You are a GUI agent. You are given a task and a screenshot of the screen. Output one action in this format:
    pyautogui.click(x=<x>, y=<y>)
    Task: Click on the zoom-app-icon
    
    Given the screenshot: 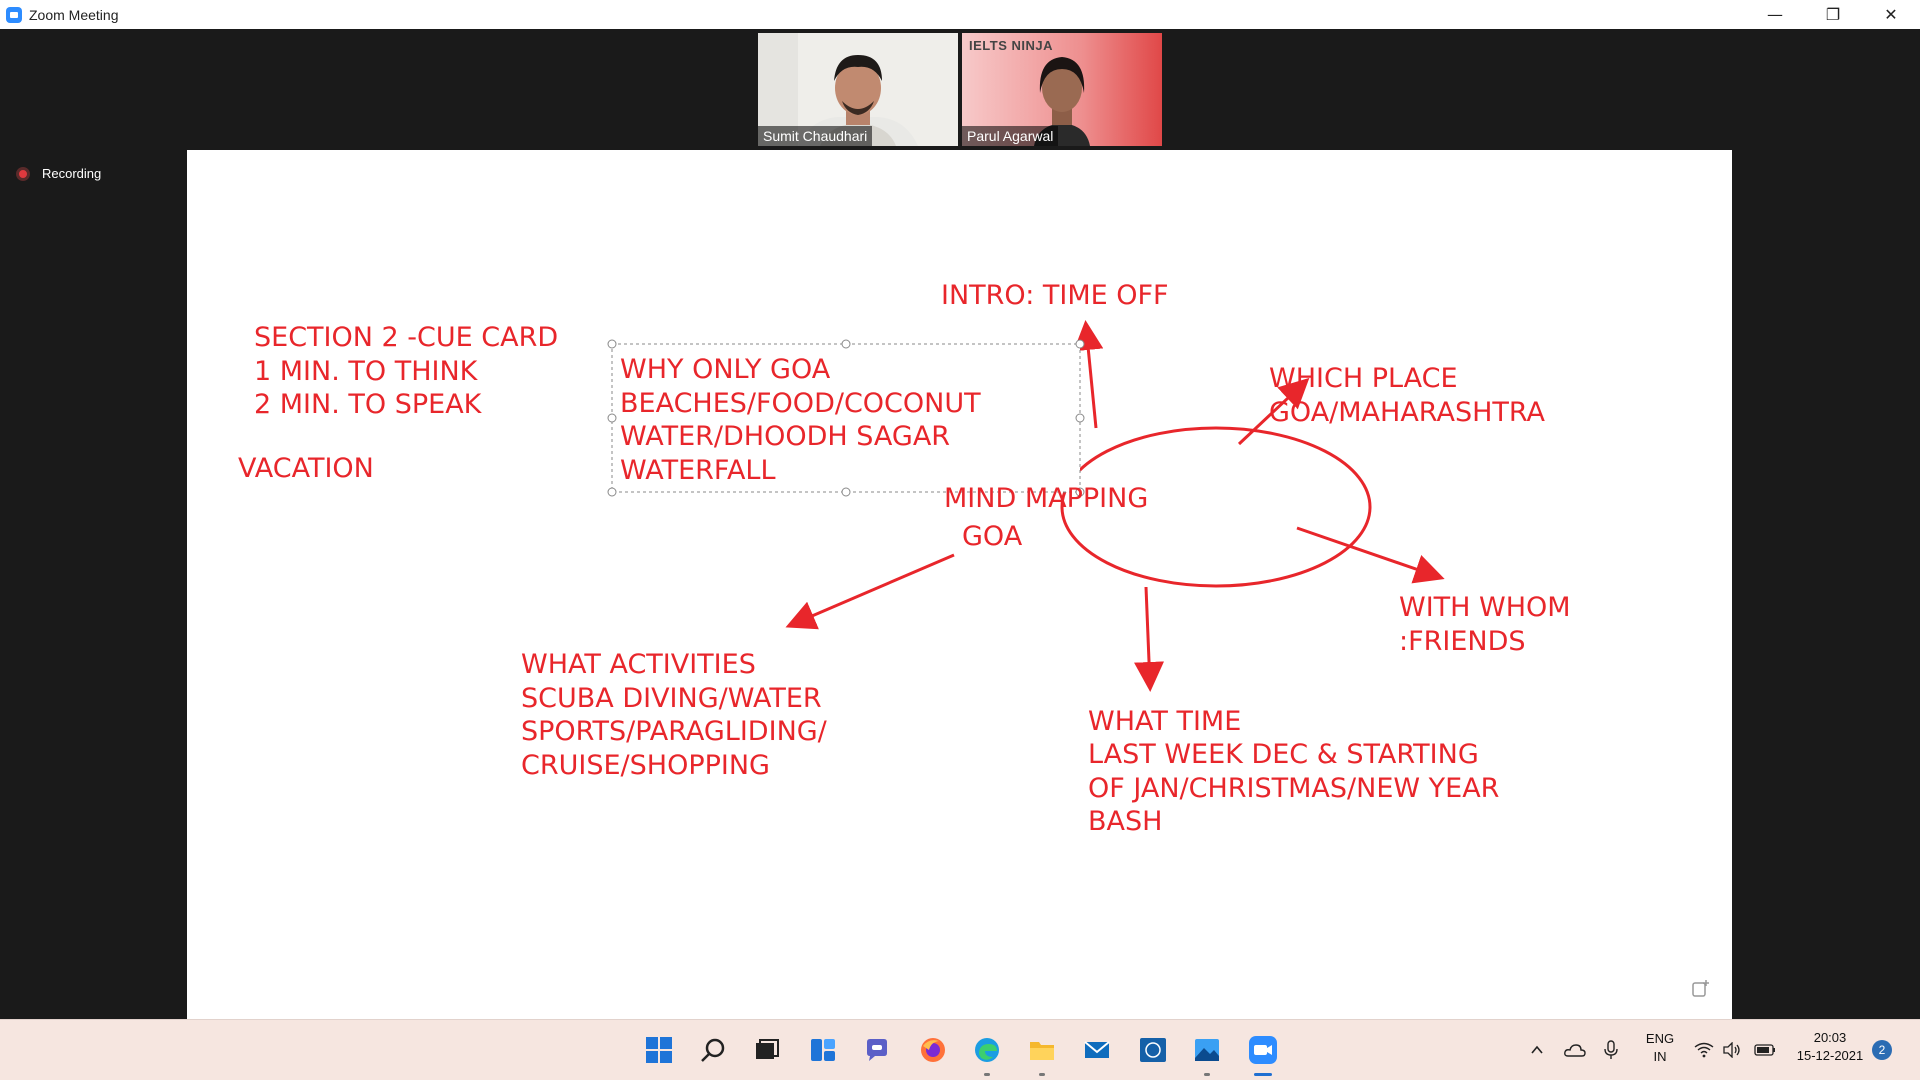 What is the action you would take?
    pyautogui.click(x=14, y=14)
    